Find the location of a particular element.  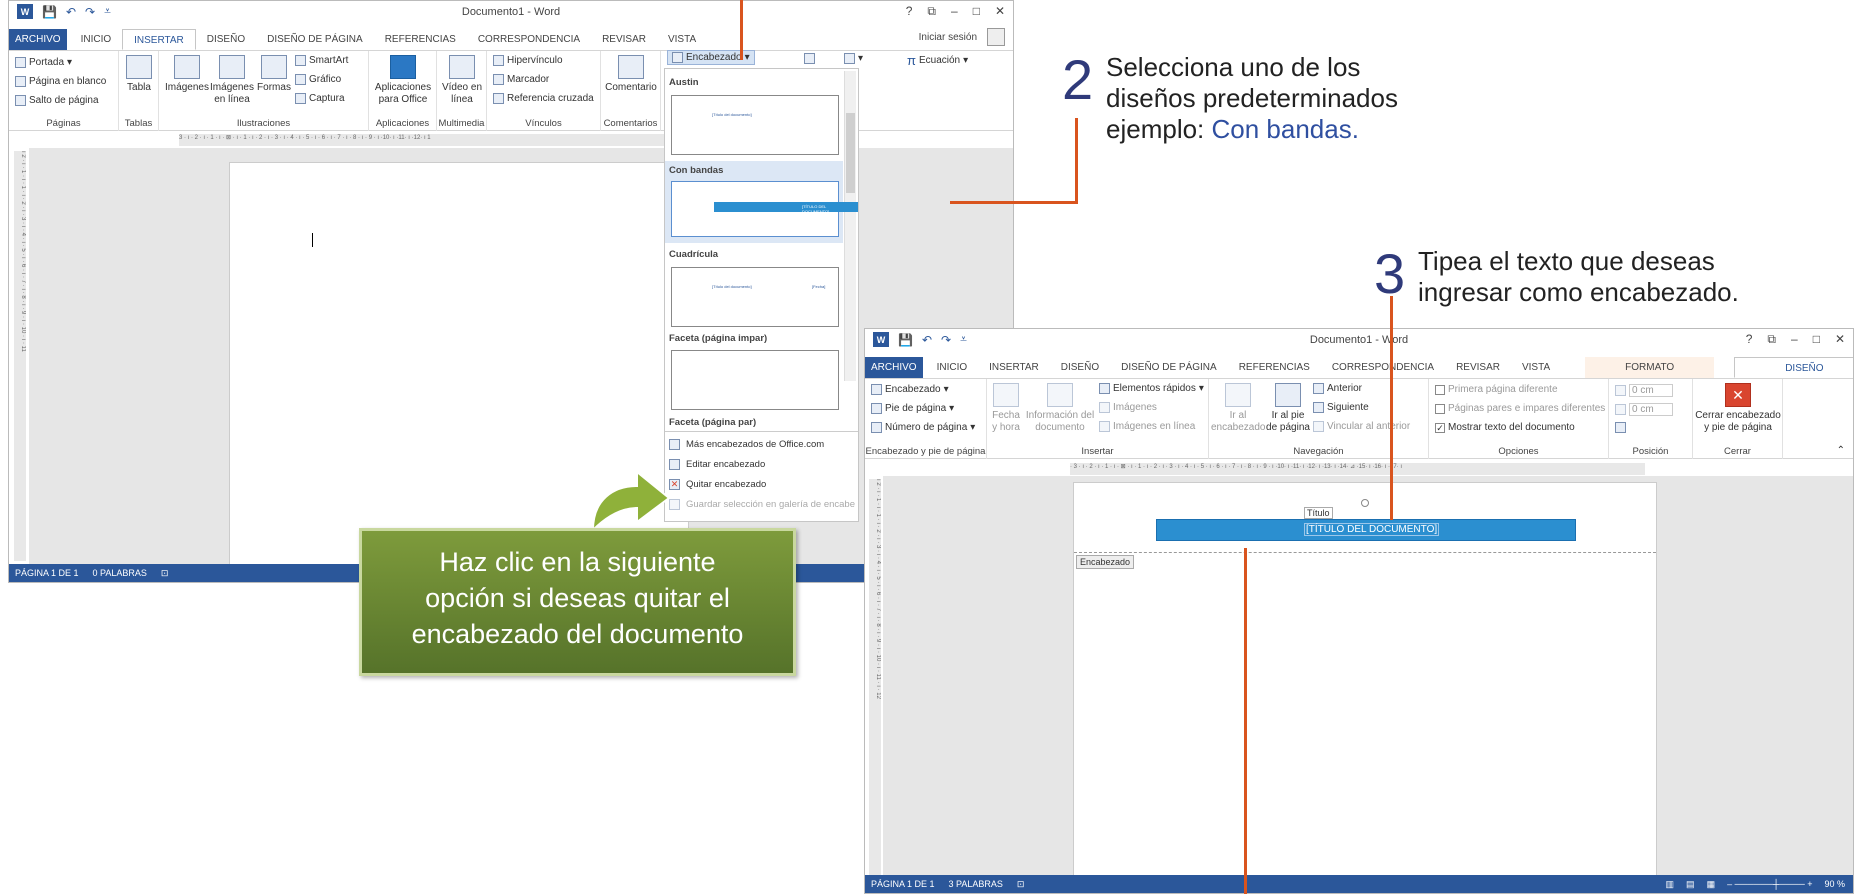

web-layout-icon: ▦ is located at coordinates (1711, 884).